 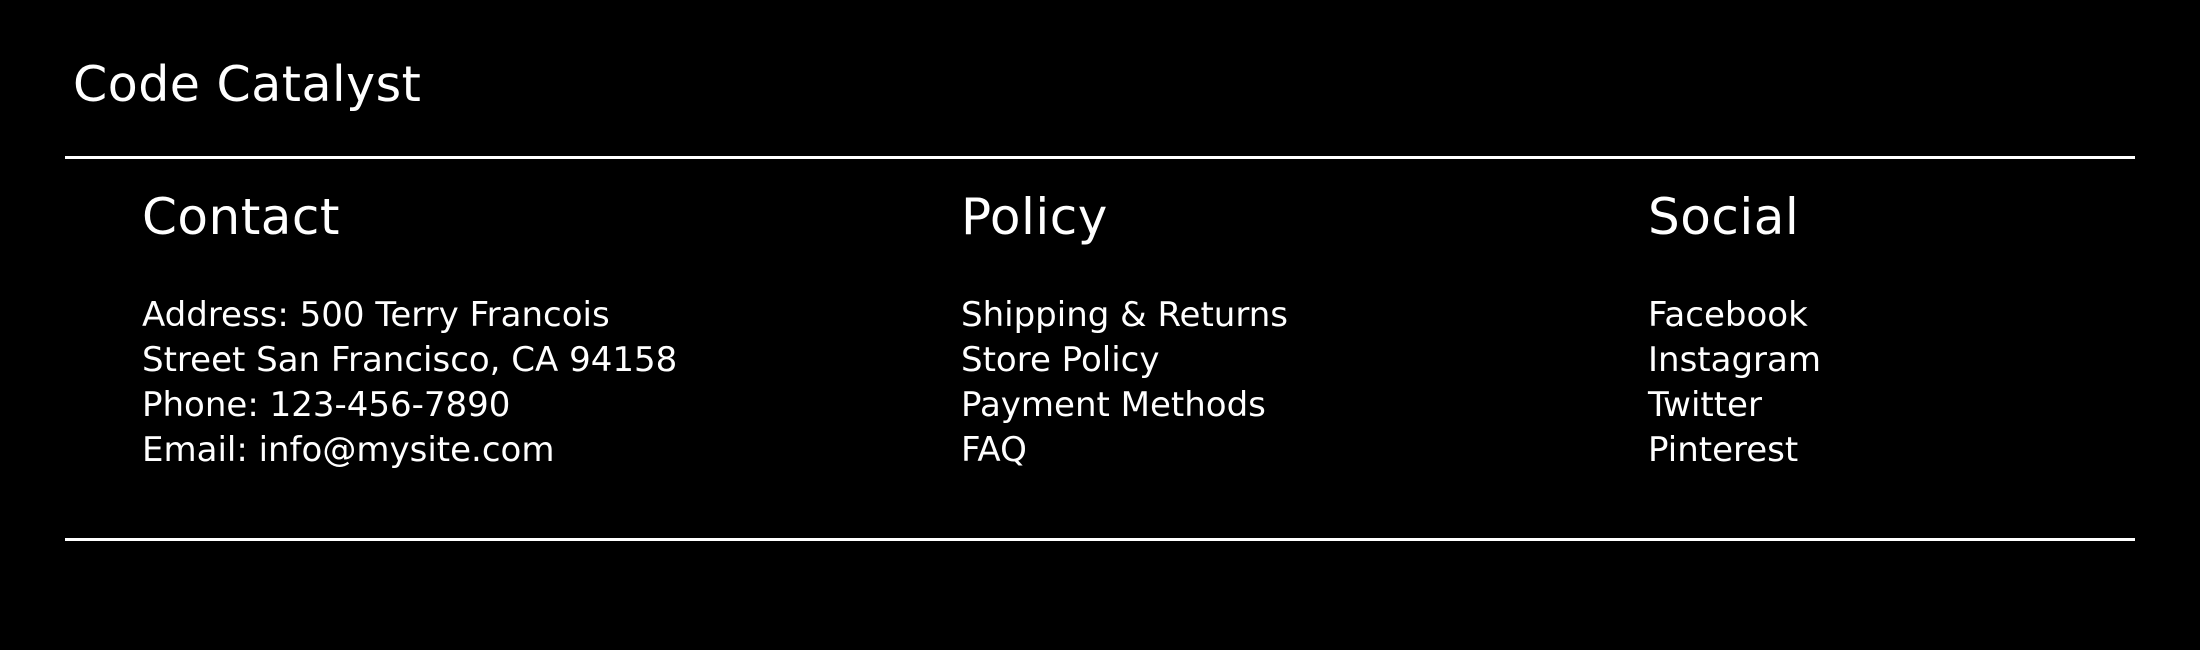 What do you see at coordinates (348, 450) in the screenshot?
I see `contact-email: Email: info@mysite.com` at bounding box center [348, 450].